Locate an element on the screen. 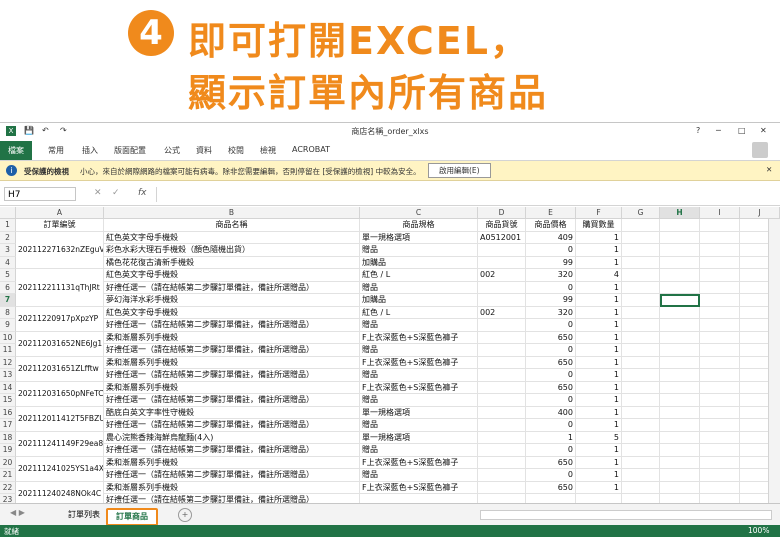  table-cell: 650 is located at coordinates (551, 462).